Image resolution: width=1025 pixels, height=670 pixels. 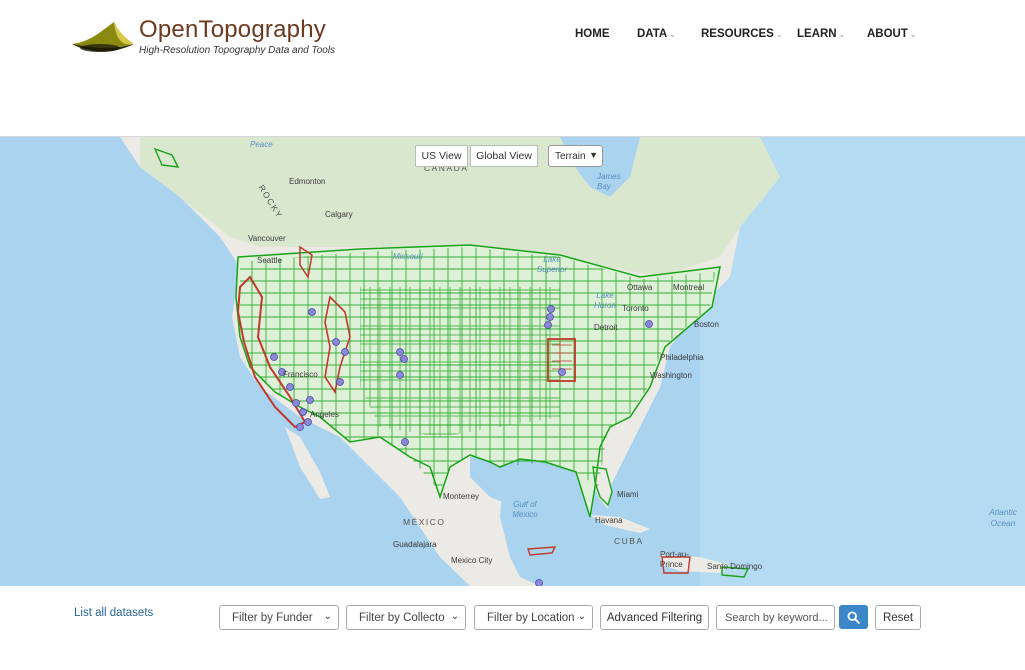 I want to click on label-san-francisco: Francisco, so click(x=300, y=374).